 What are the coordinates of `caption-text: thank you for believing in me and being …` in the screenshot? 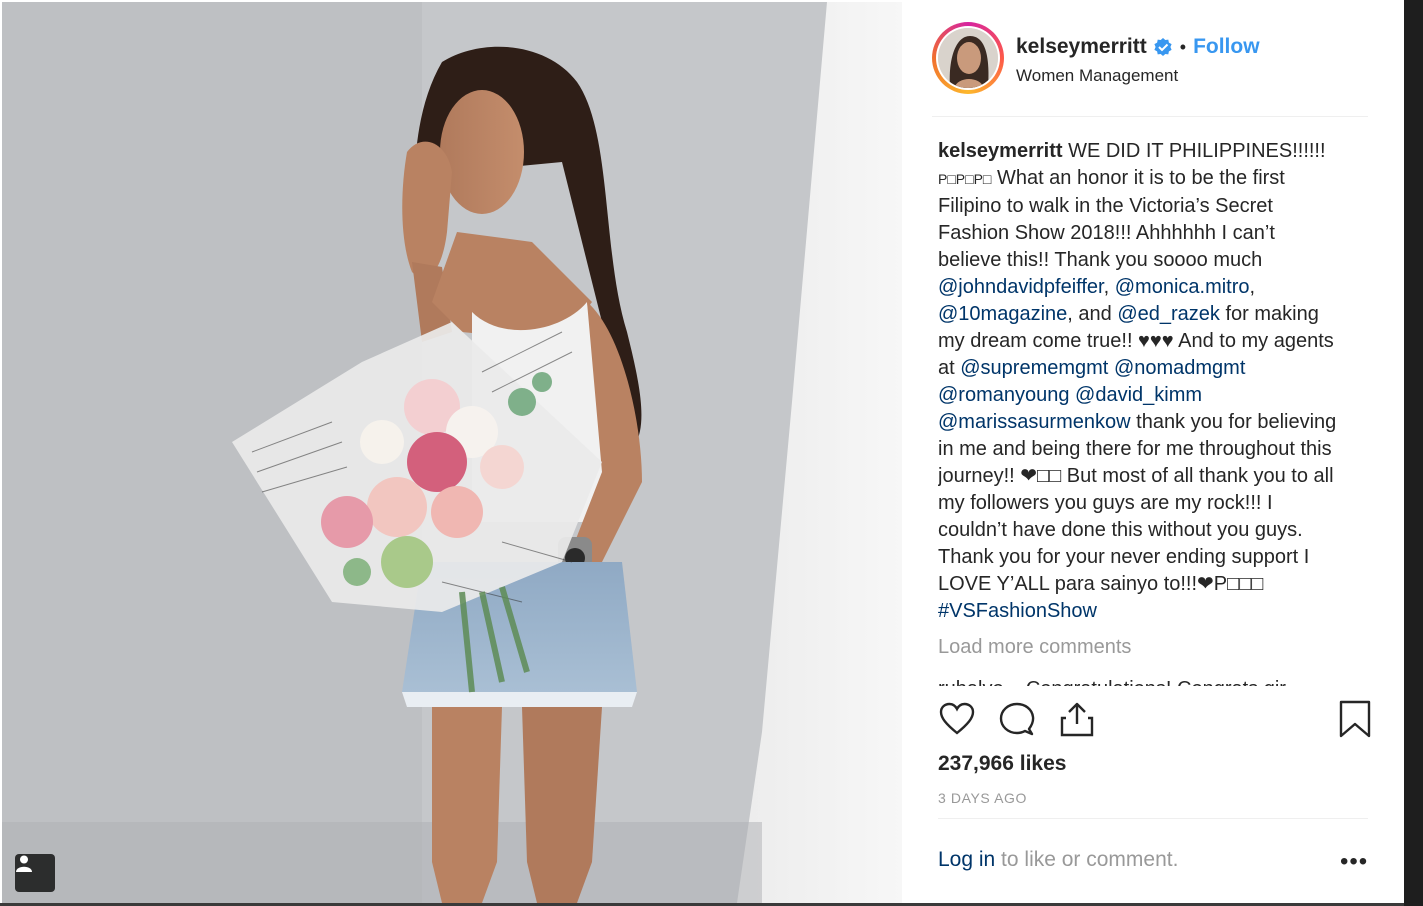 It's located at (1137, 503).